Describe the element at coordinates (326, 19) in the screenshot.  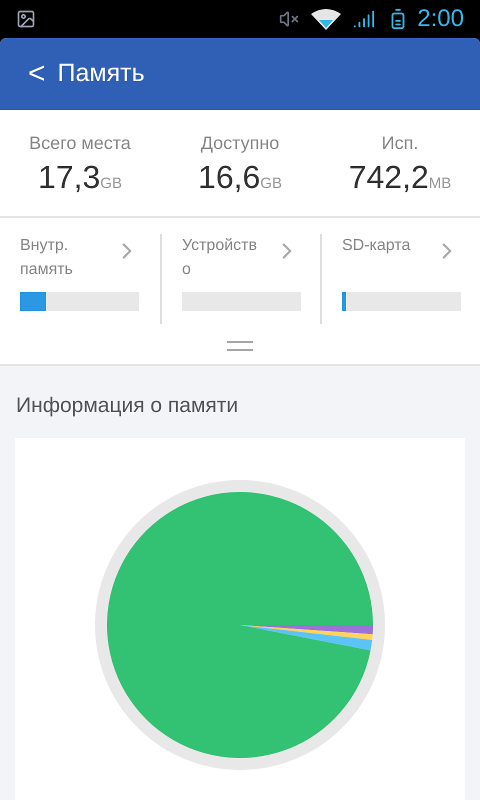
I see `wifi-icon` at that location.